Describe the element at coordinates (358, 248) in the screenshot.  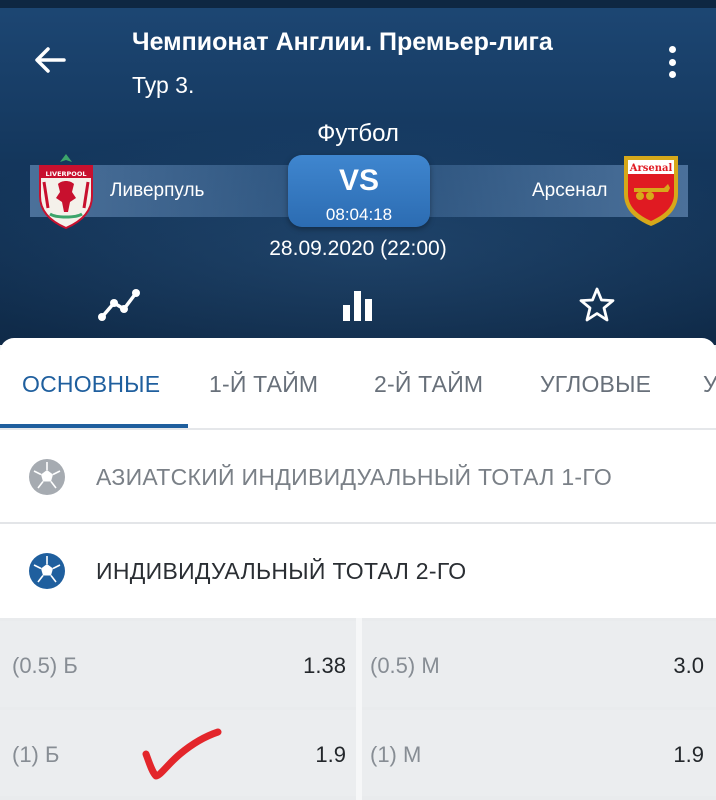
I see `match-date: 28.09.2020 (22:00)` at that location.